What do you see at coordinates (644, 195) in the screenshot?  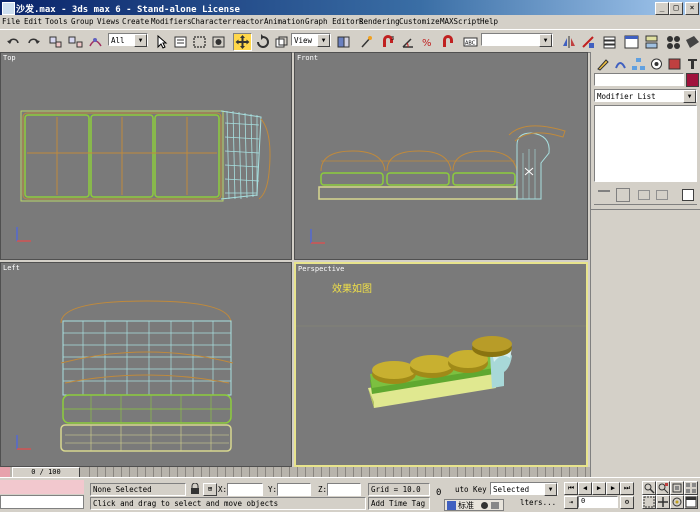 I see `make-unique-icon` at bounding box center [644, 195].